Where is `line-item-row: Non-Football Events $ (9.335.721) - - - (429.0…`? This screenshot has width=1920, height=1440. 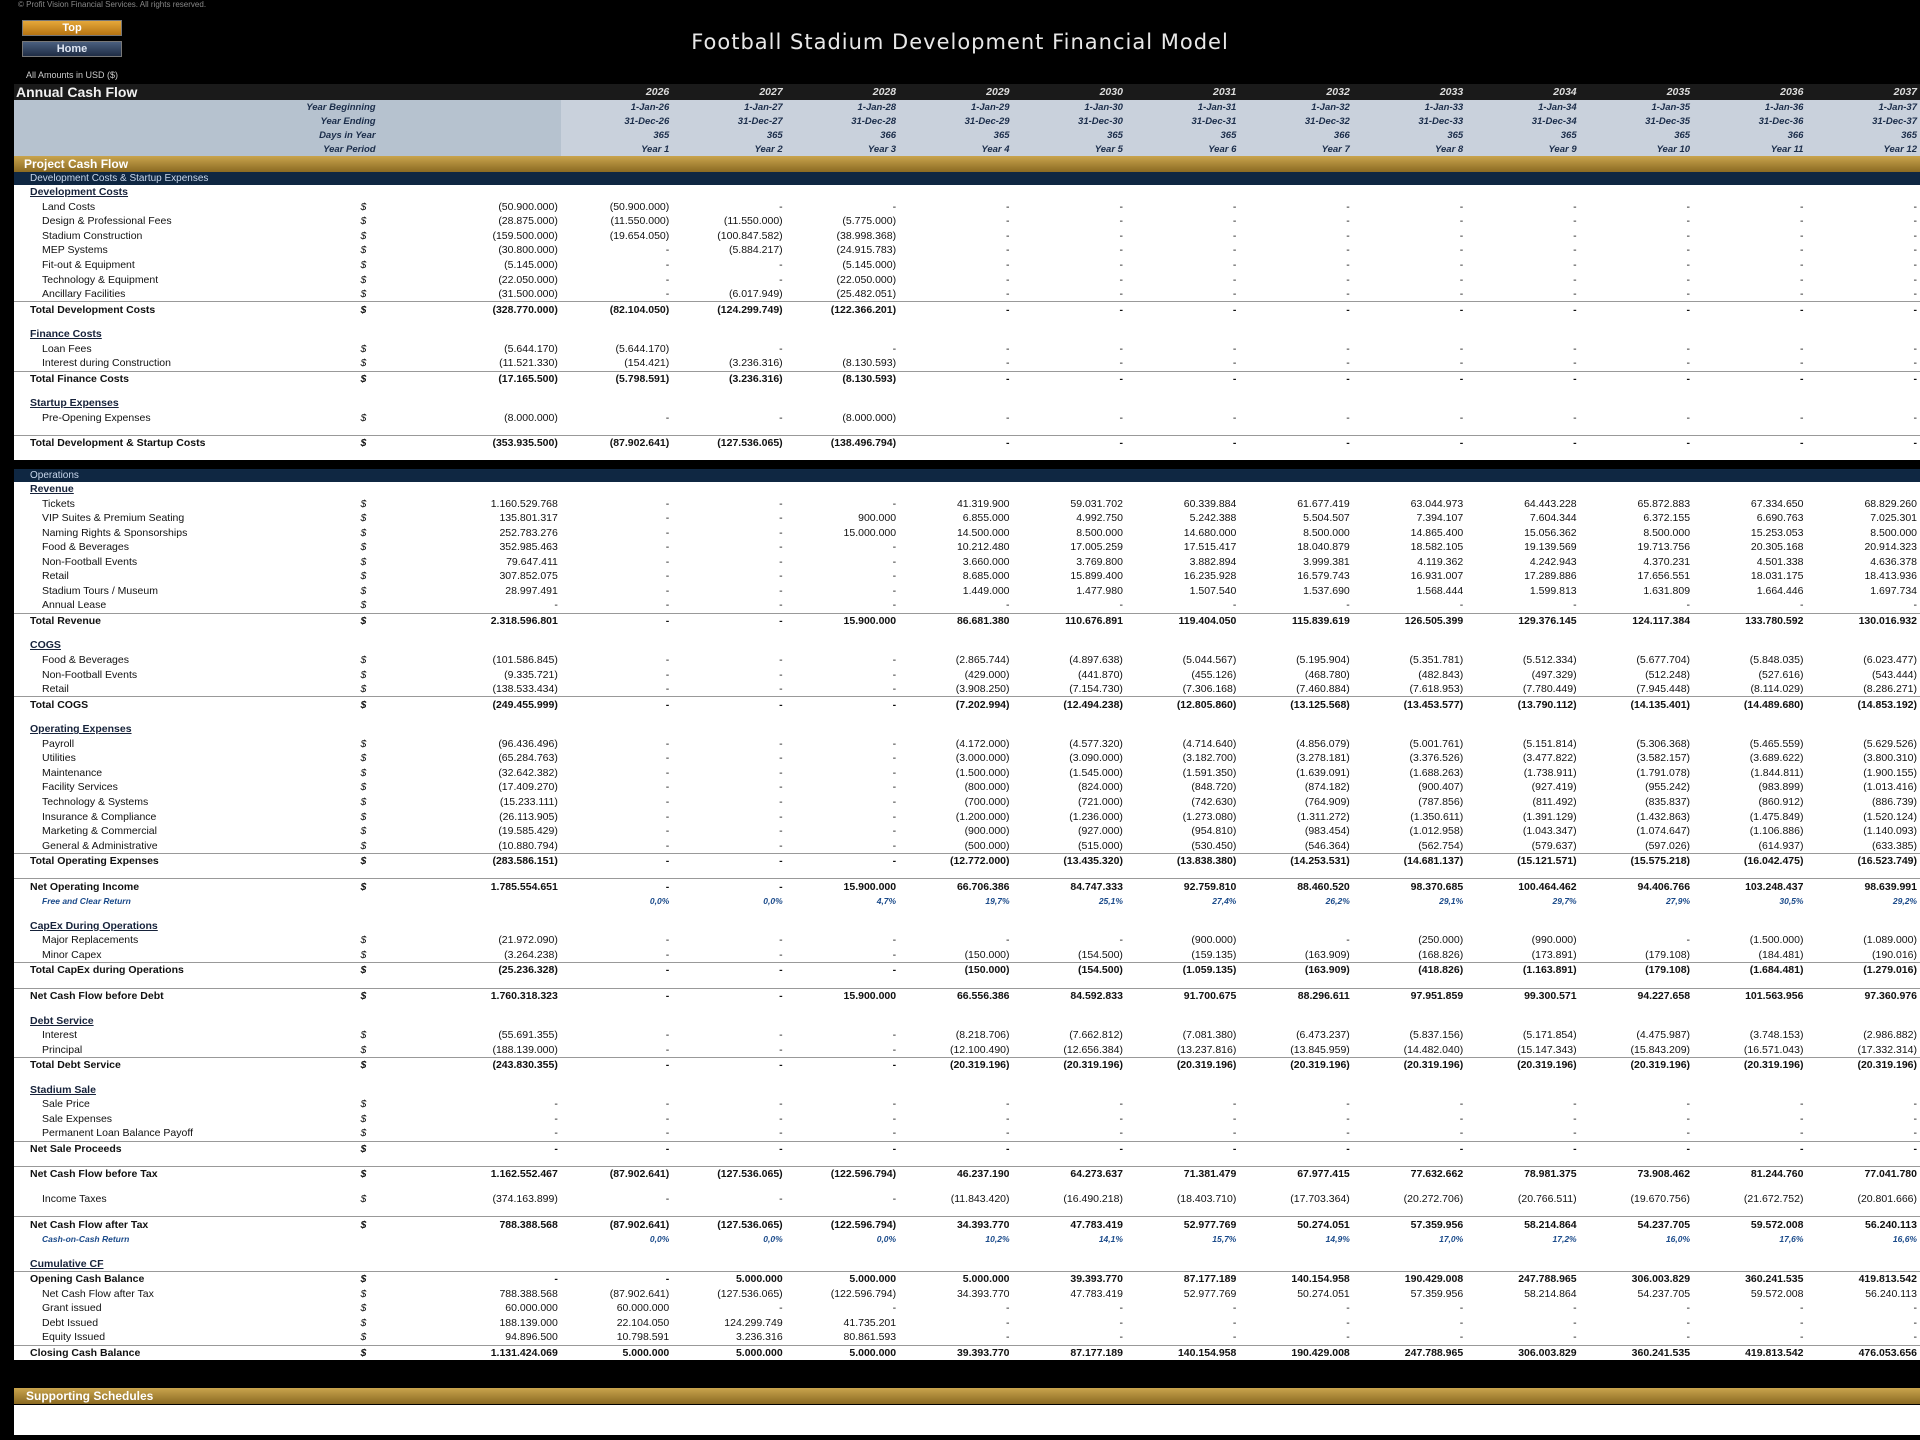
line-item-row: Non-Football Events $ (9.335.721) - - - (429.0… is located at coordinates (967, 674).